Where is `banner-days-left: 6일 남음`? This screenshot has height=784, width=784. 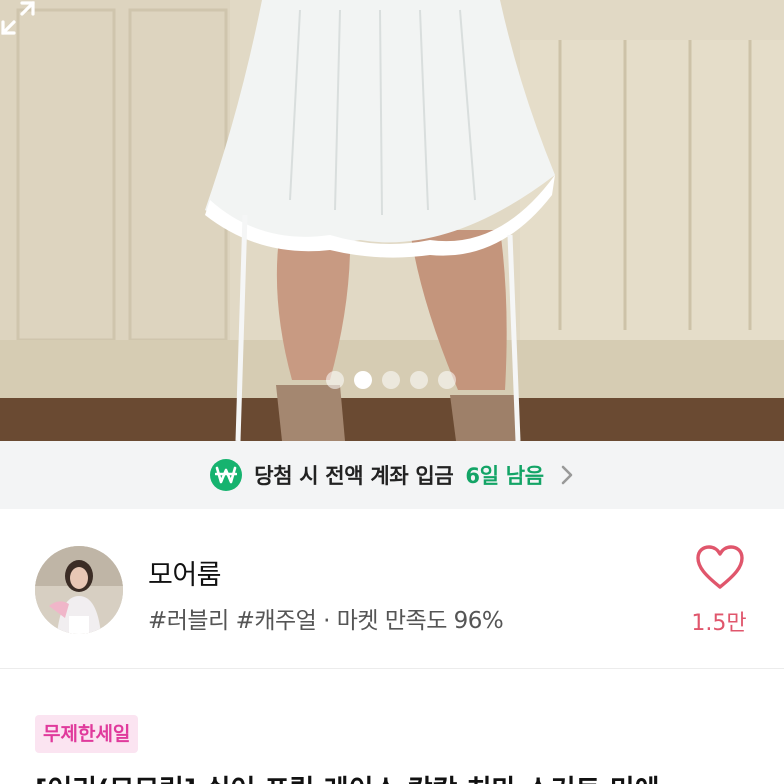
banner-days-left: 6일 남음 is located at coordinates (504, 476).